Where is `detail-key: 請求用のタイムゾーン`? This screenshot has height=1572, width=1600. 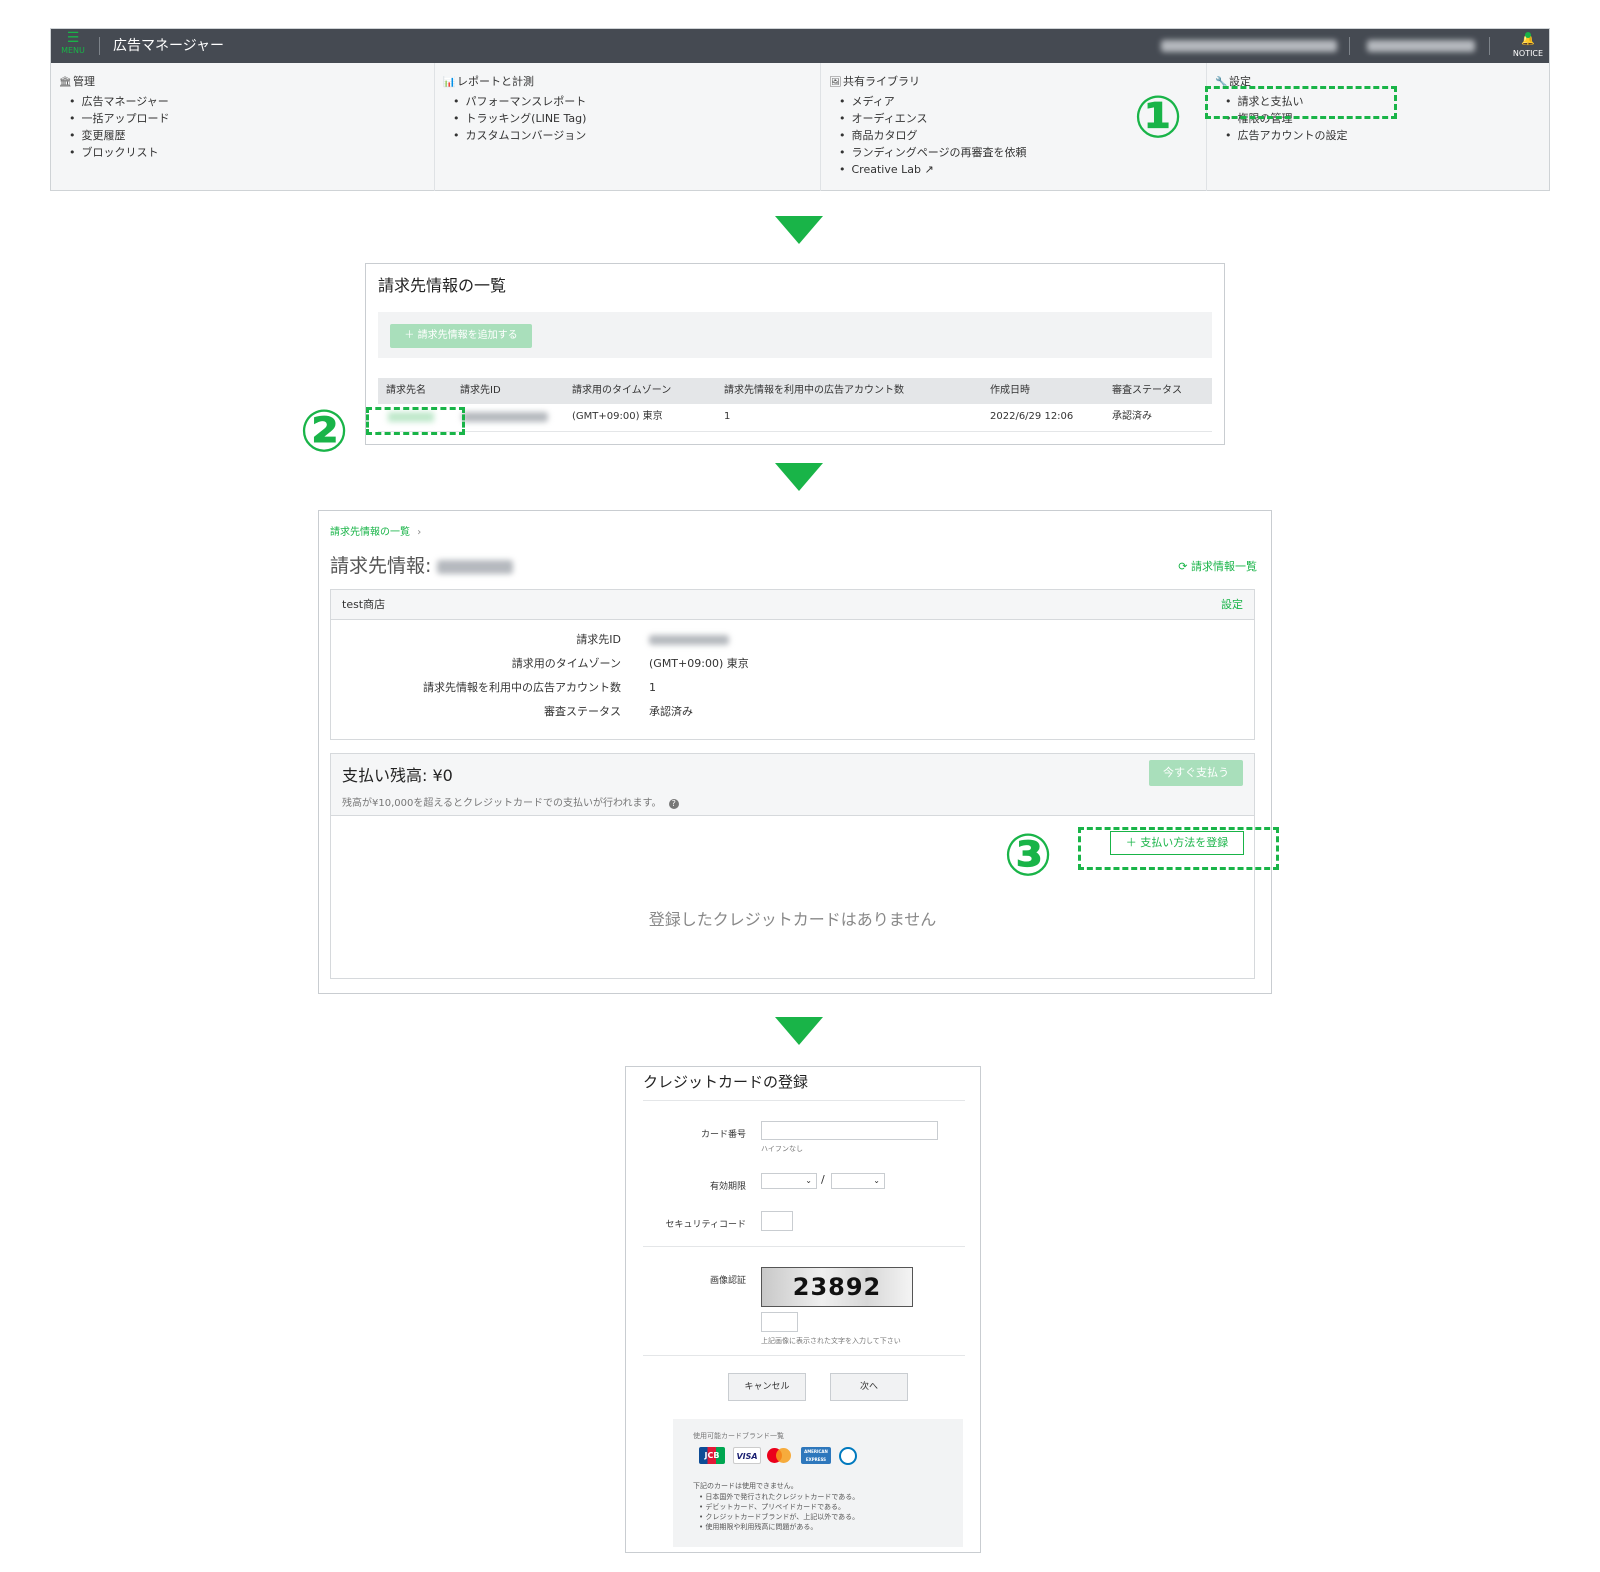 detail-key: 請求用のタイムゾーン is located at coordinates (566, 663).